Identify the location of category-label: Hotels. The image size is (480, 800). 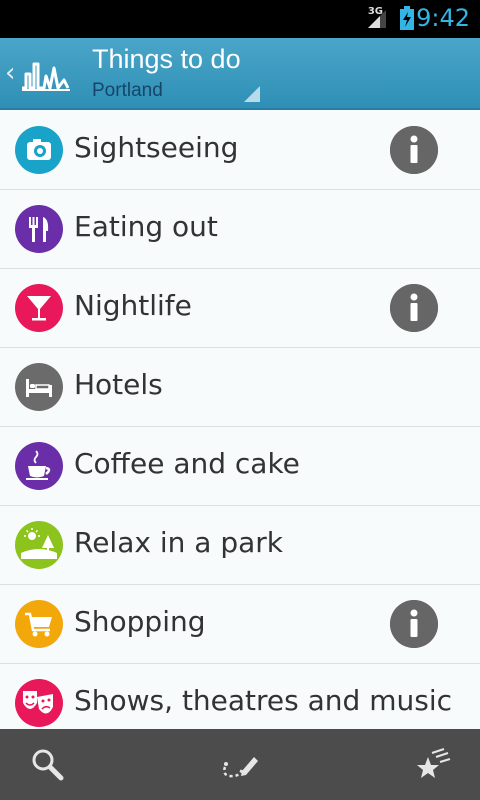
(118, 384).